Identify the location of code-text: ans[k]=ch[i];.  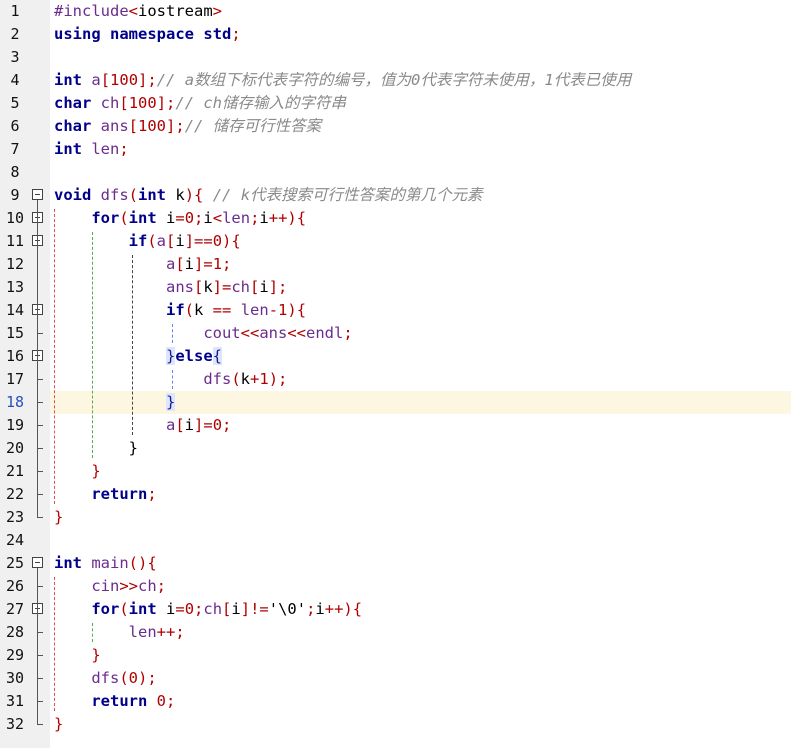
(170, 287).